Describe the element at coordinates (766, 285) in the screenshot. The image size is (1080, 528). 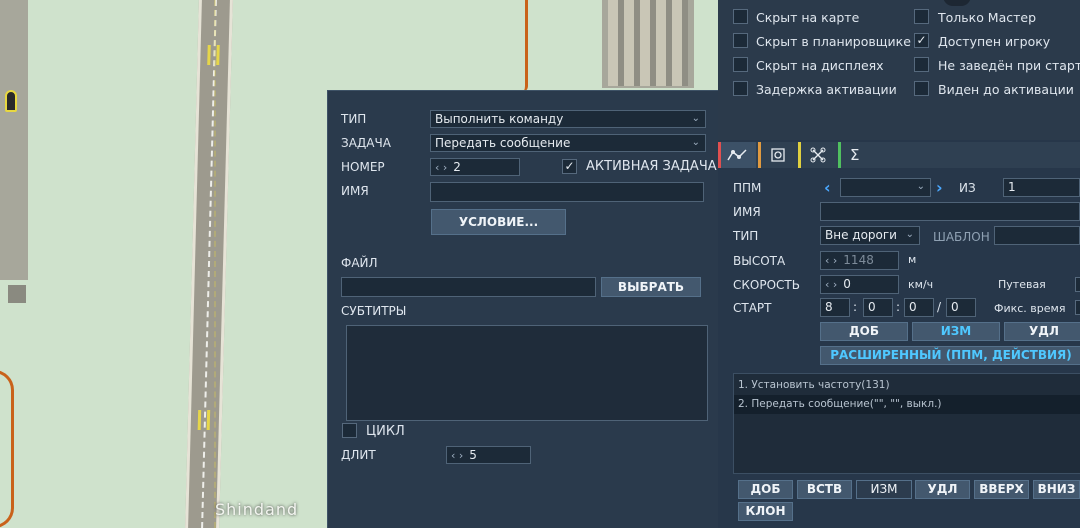
I see `speed-label: СКОРОСТЬ` at that location.